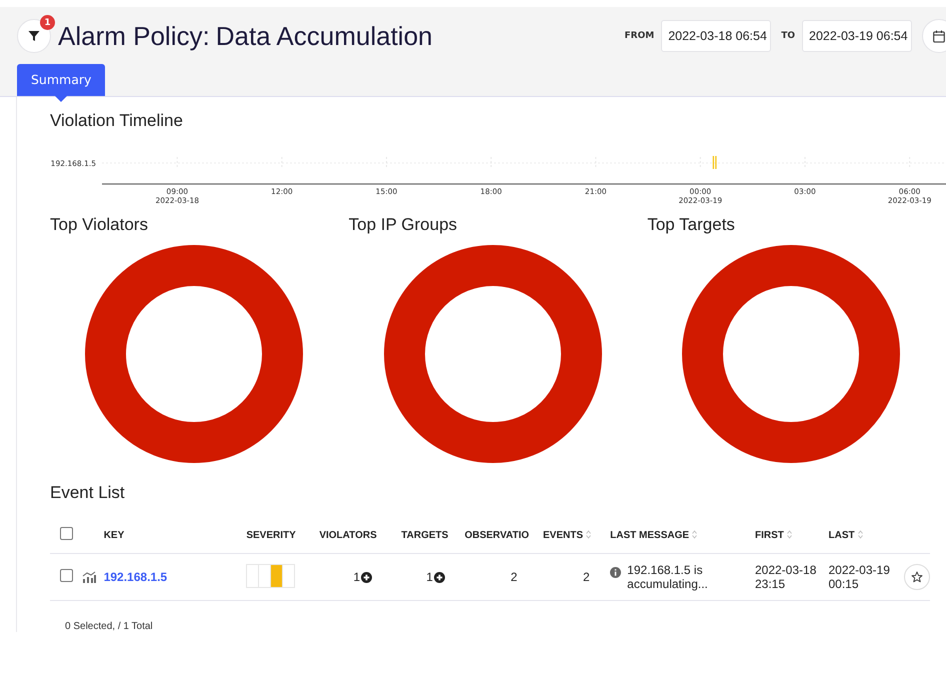 The width and height of the screenshot is (946, 674). I want to click on favorite-button, so click(917, 577).